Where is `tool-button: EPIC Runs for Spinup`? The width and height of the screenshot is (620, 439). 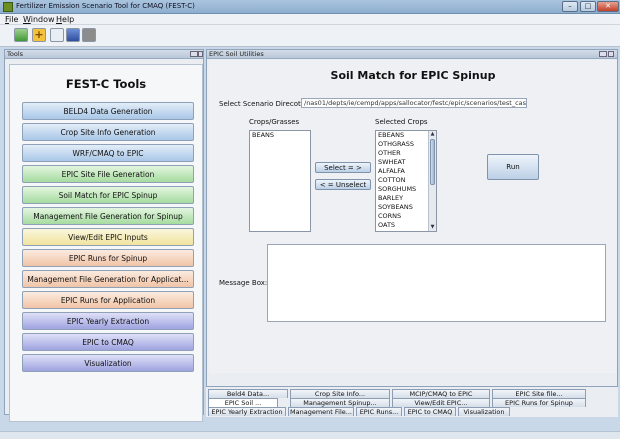 tool-button: EPIC Runs for Spinup is located at coordinates (108, 258).